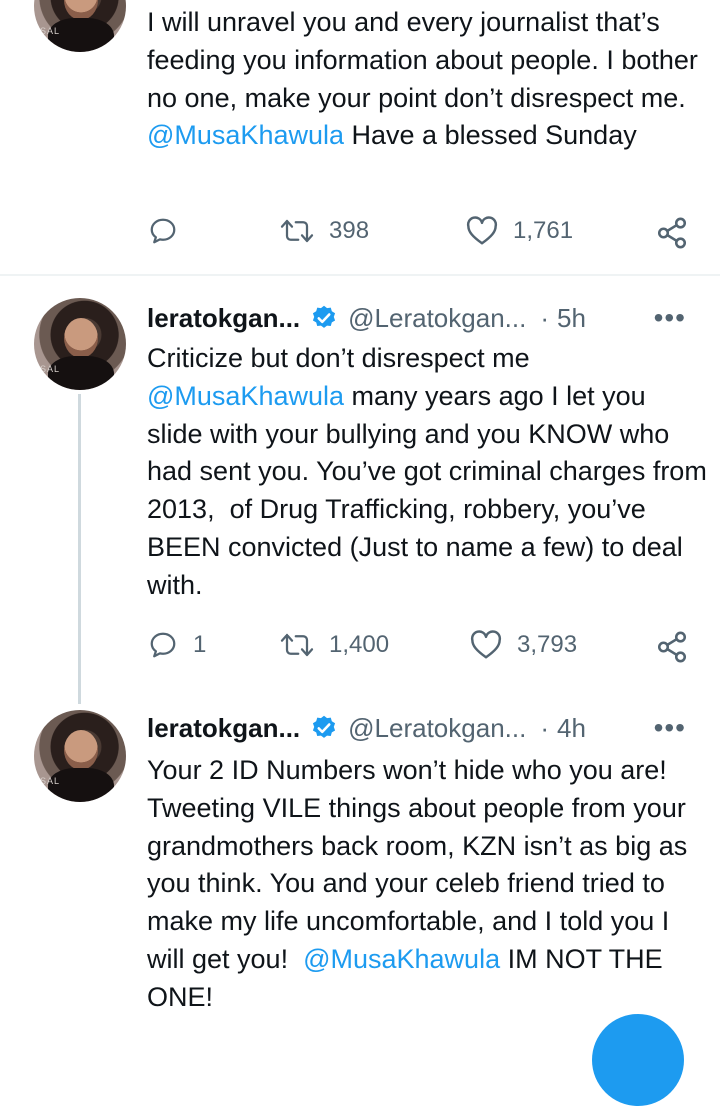 The width and height of the screenshot is (720, 1106). I want to click on tweet-header: leratokgan... @Leratokgan... · 4h, so click(366, 728).